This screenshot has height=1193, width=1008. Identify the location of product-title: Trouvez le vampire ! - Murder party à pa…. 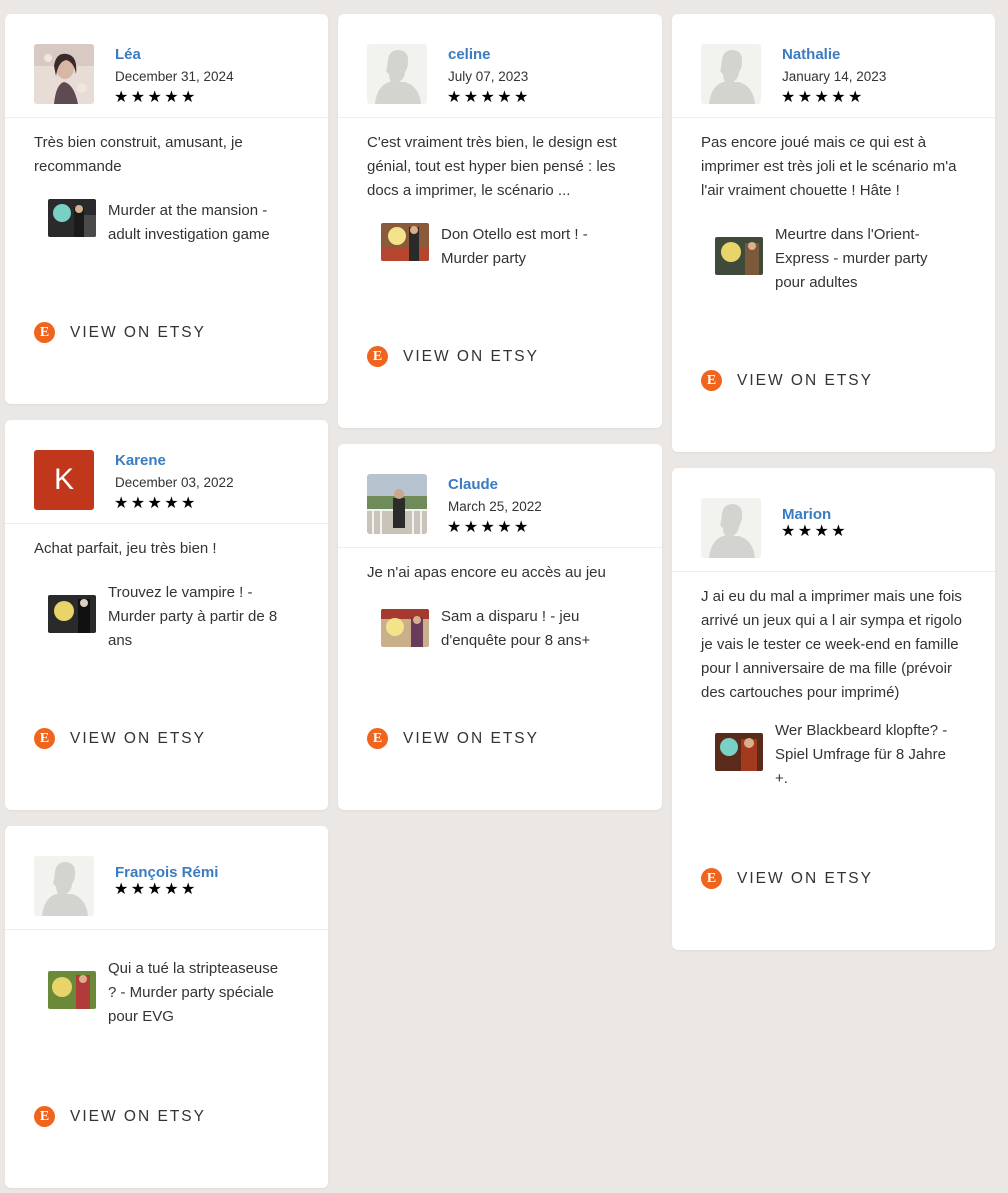
(197, 617).